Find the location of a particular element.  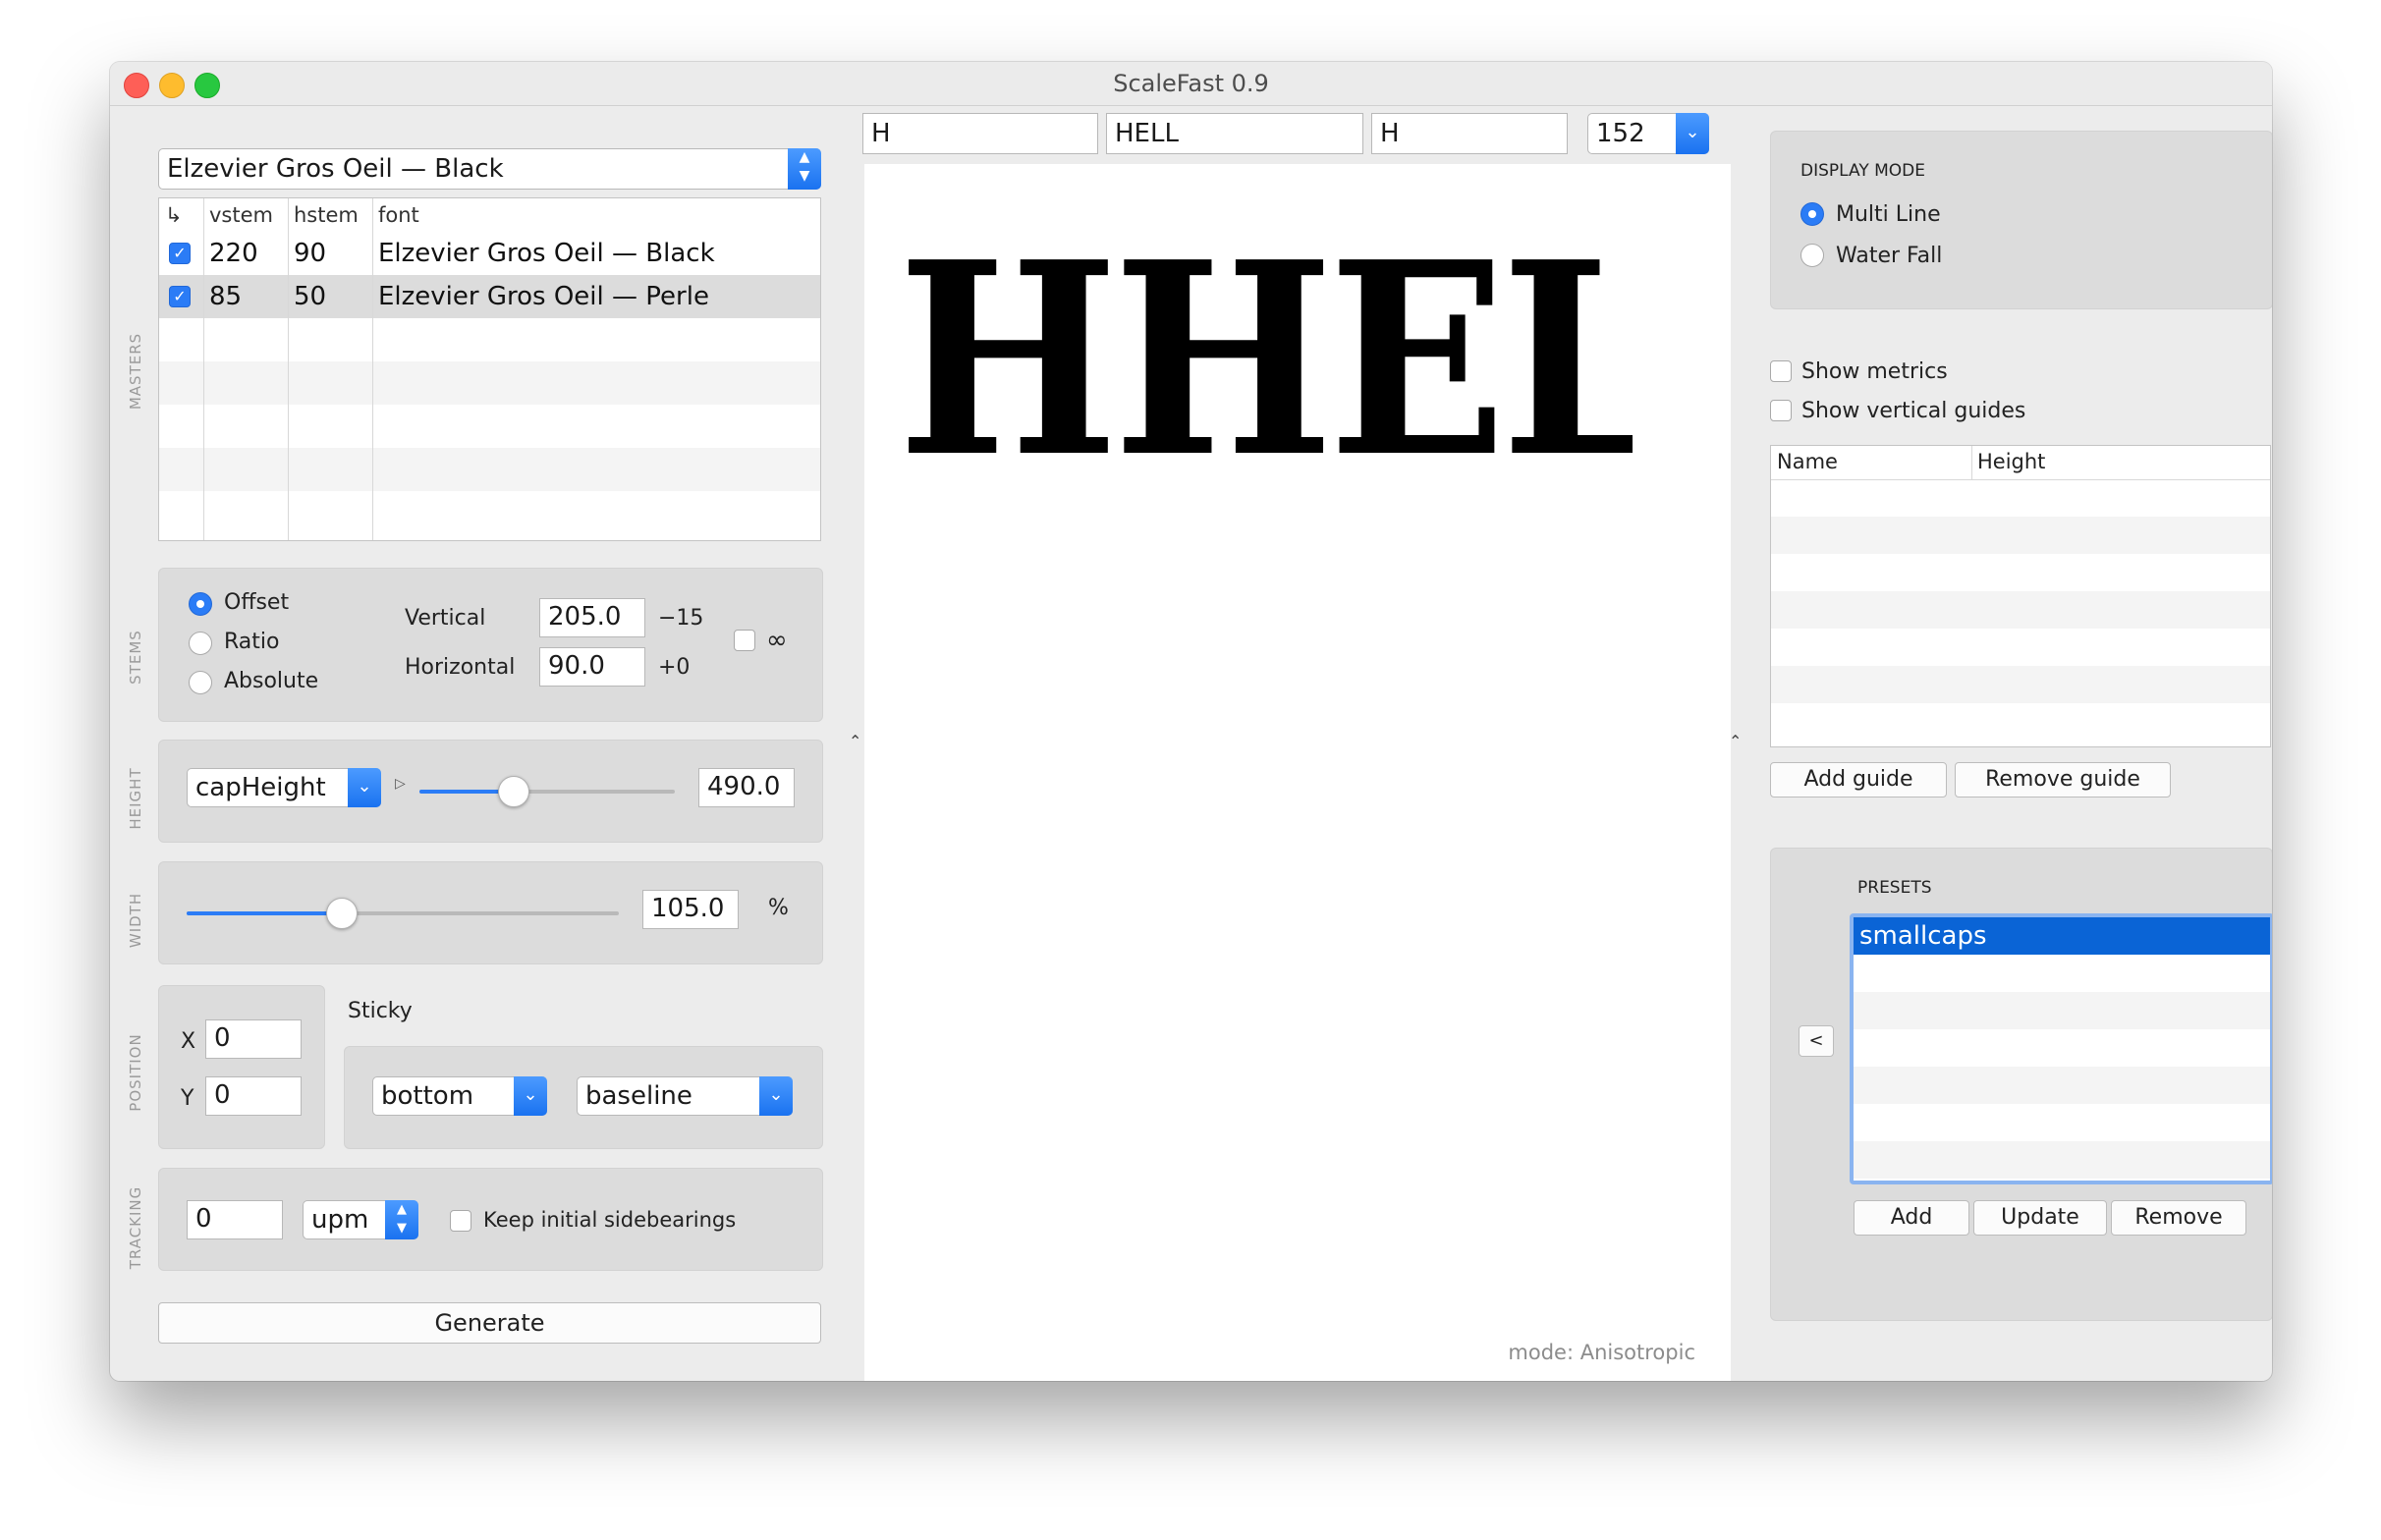

column-header-vstem: vstem is located at coordinates (245, 215).